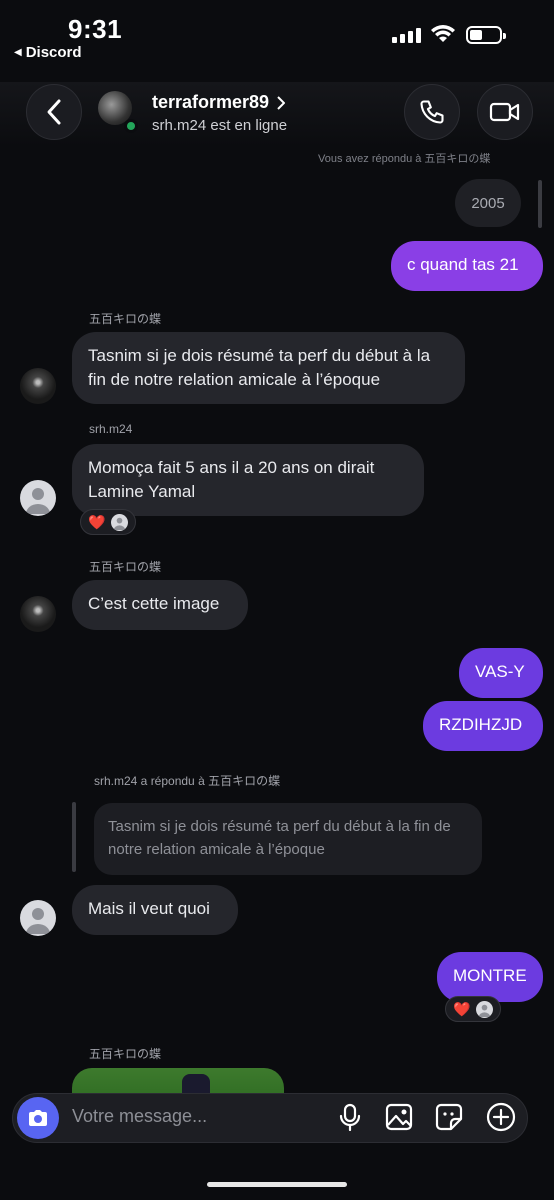 The image size is (554, 1200). Describe the element at coordinates (220, 125) in the screenshot. I see `contact-status: srh.m24 est en ligne` at that location.